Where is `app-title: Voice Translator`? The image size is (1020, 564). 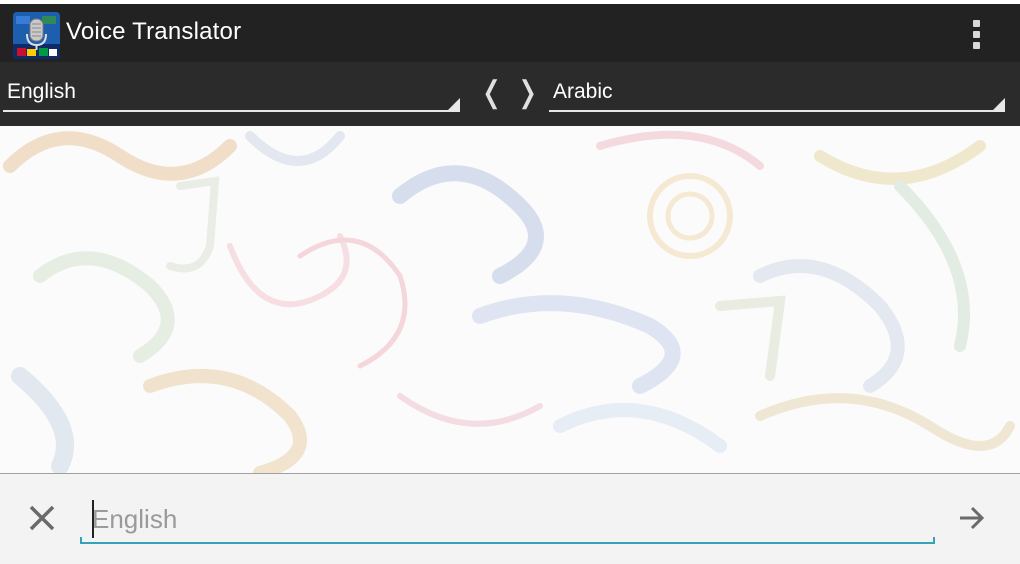 app-title: Voice Translator is located at coordinates (154, 31).